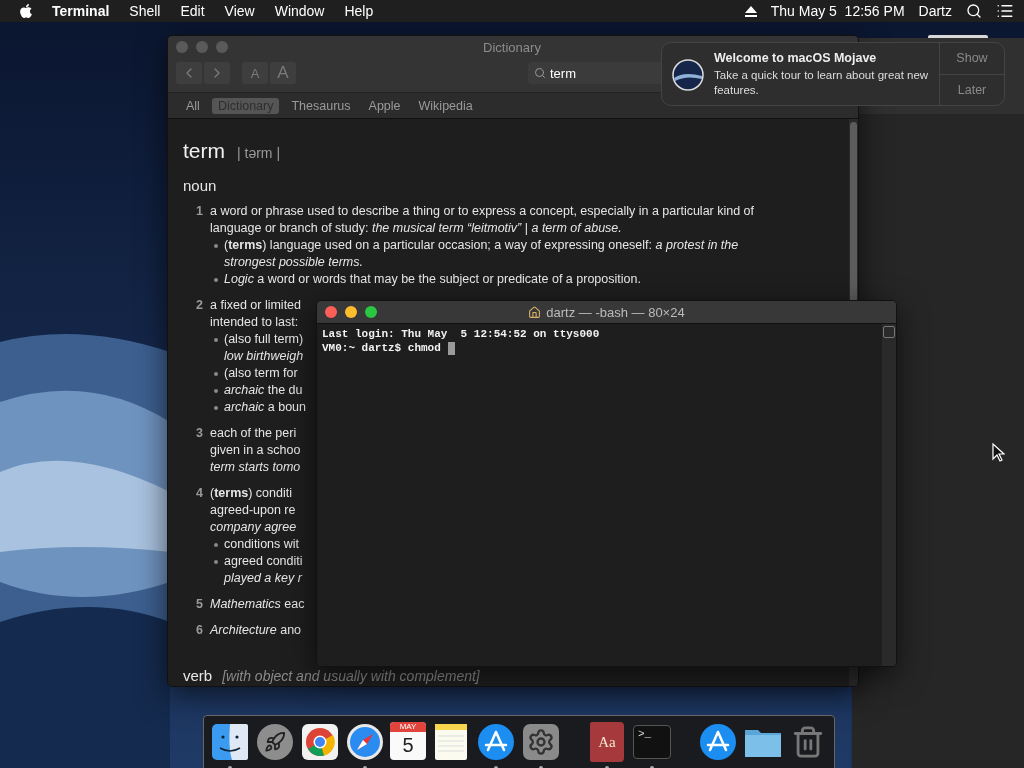  What do you see at coordinates (935, 11) in the screenshot?
I see `user-name: Dartz` at bounding box center [935, 11].